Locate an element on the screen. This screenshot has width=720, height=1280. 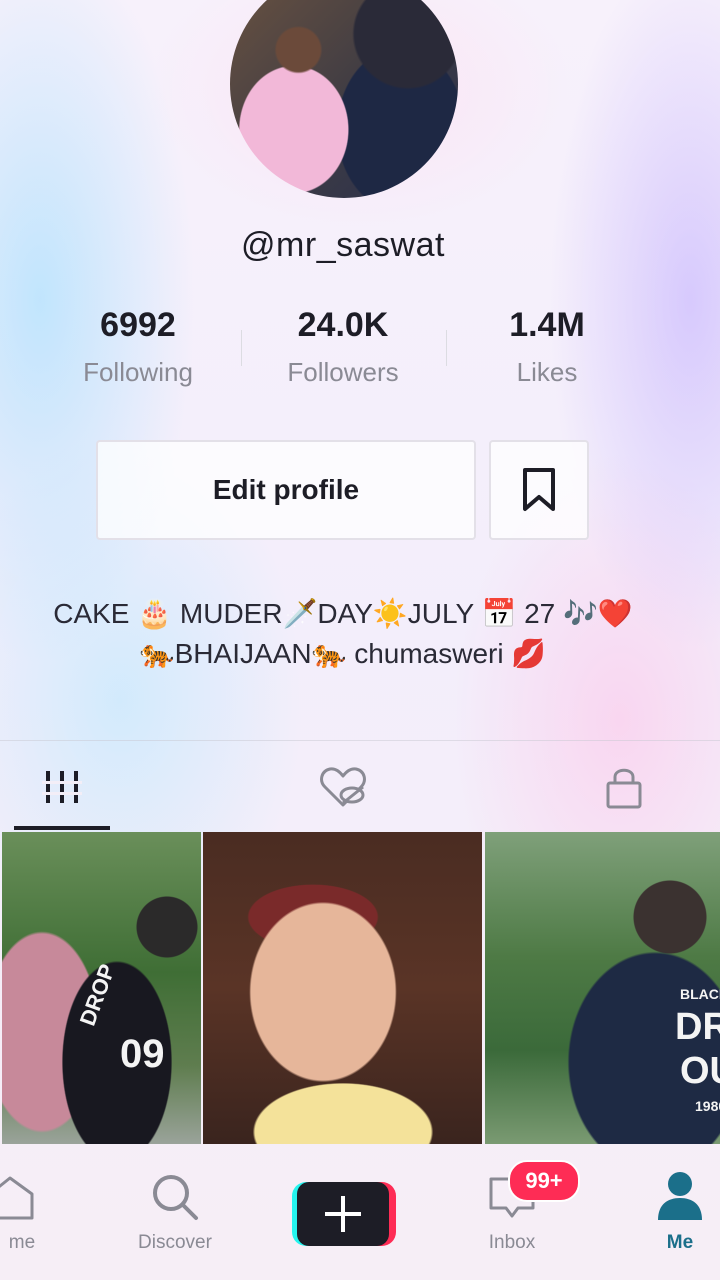
following-count: 6992 is located at coordinates (138, 325).